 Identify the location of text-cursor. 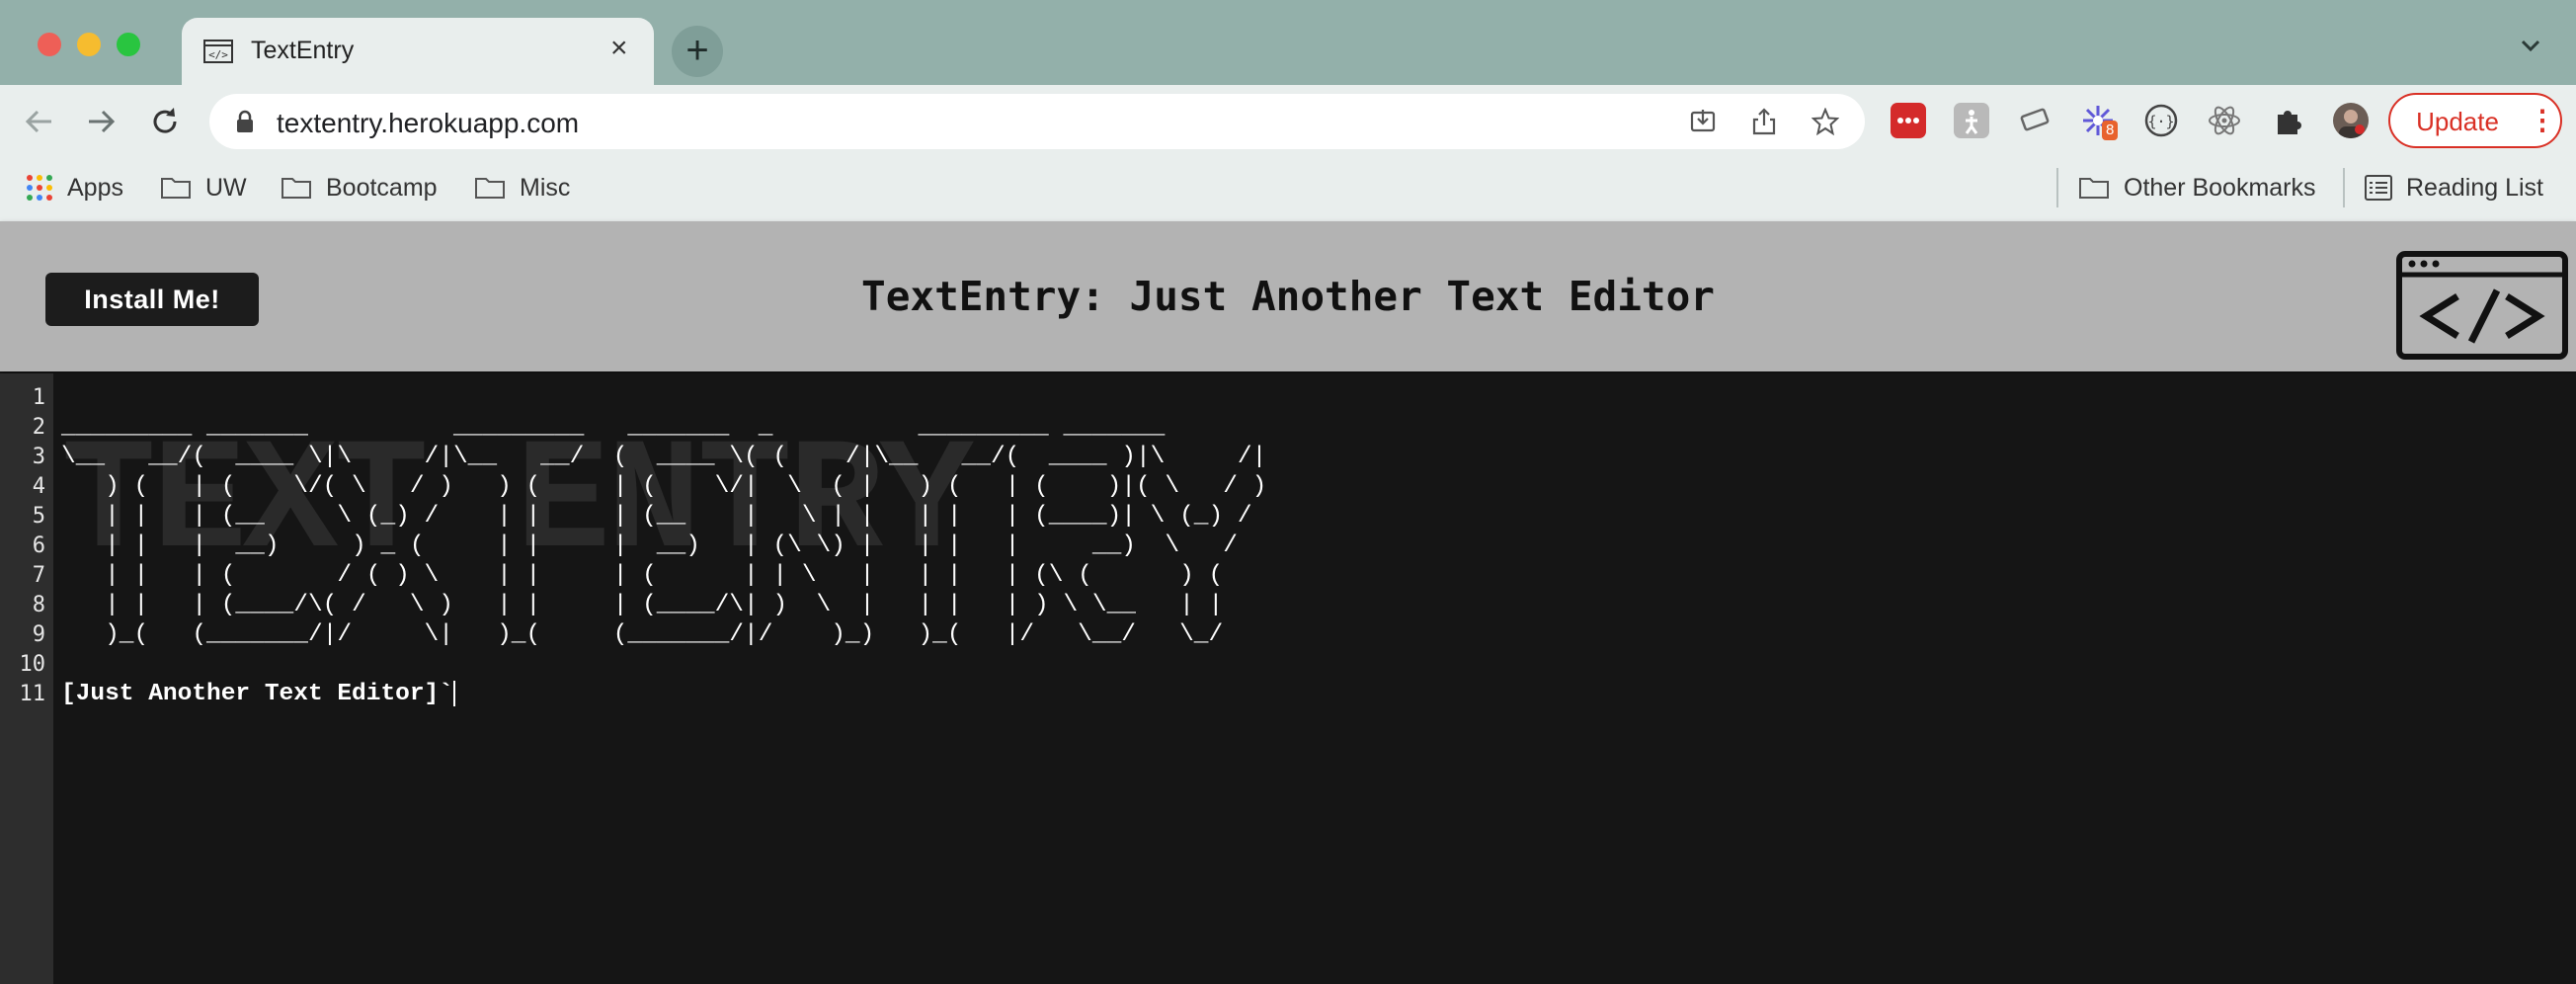
(453, 693).